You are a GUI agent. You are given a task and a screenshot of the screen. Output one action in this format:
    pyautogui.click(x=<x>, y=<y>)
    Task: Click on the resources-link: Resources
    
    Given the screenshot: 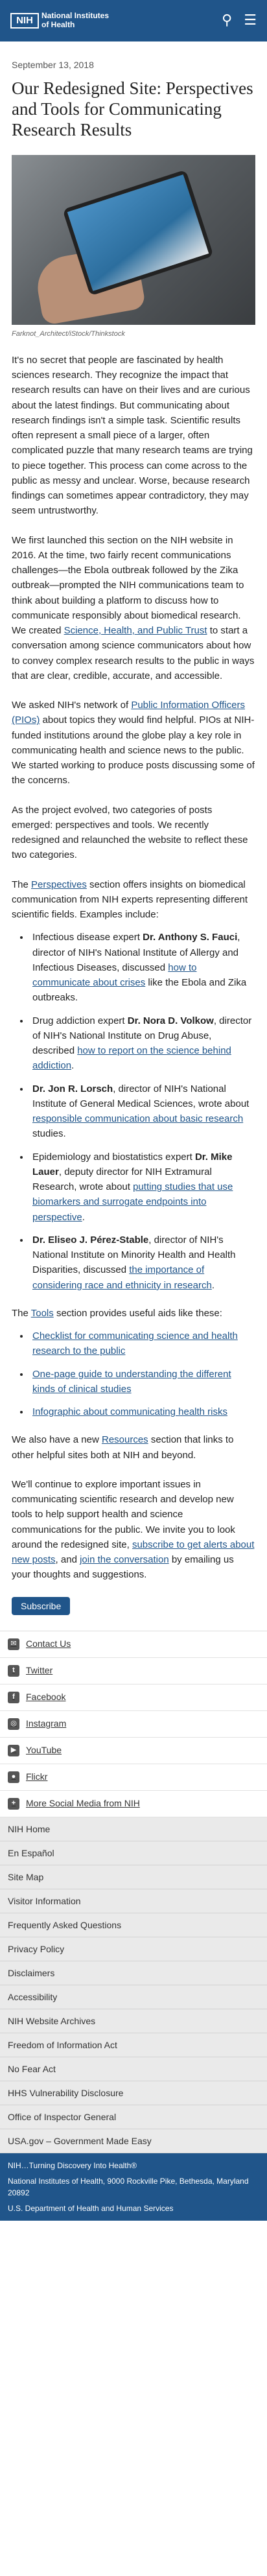 What is the action you would take?
    pyautogui.click(x=125, y=1439)
    